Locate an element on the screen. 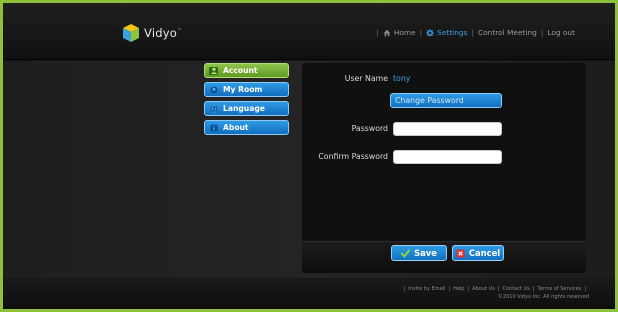  nav-home: Home is located at coordinates (399, 32).